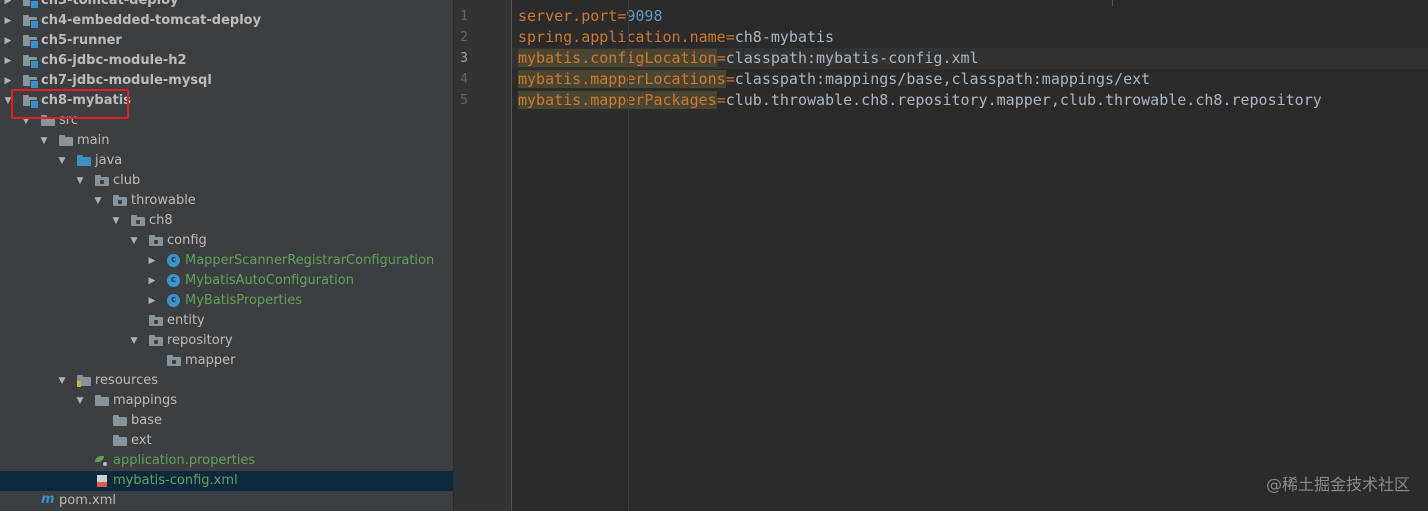 This screenshot has width=1428, height=511. Describe the element at coordinates (81, 40) in the screenshot. I see `tree-item-label: ch5-runner` at that location.